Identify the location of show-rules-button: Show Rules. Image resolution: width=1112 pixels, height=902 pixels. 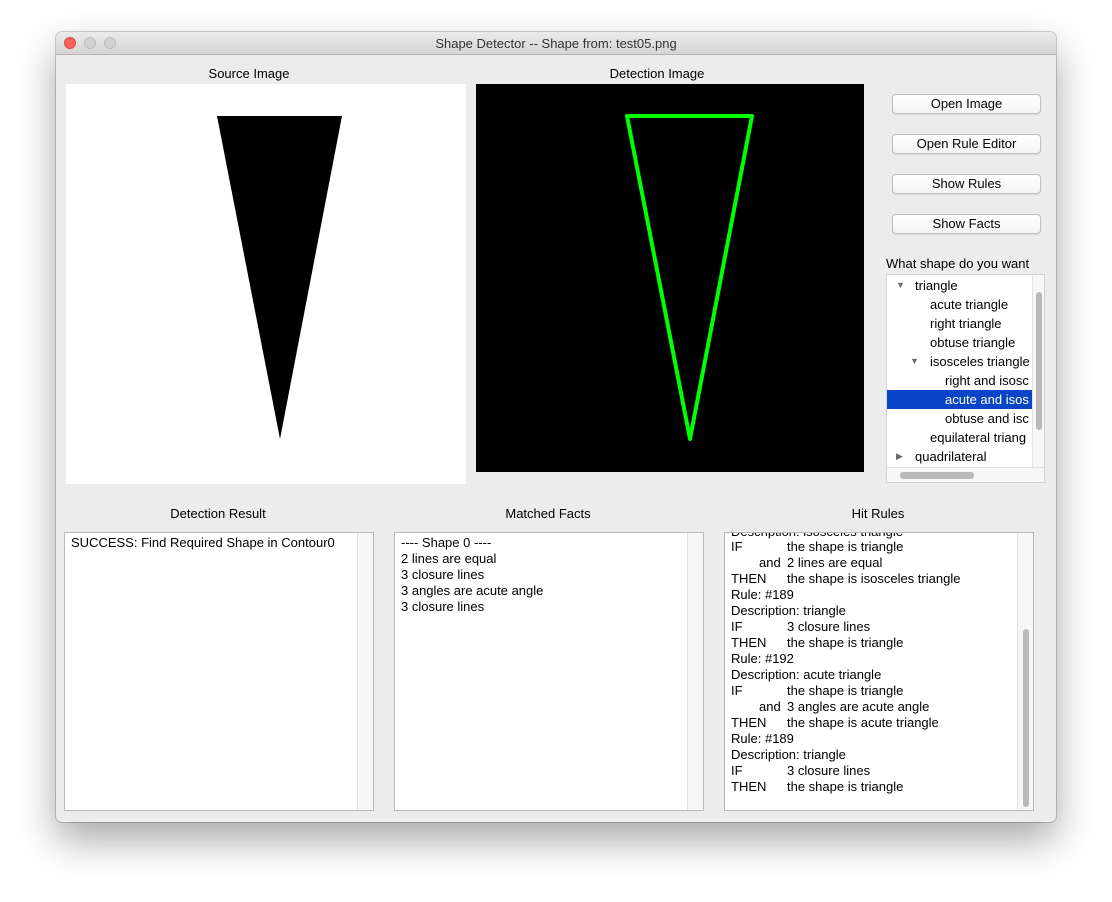
(966, 184).